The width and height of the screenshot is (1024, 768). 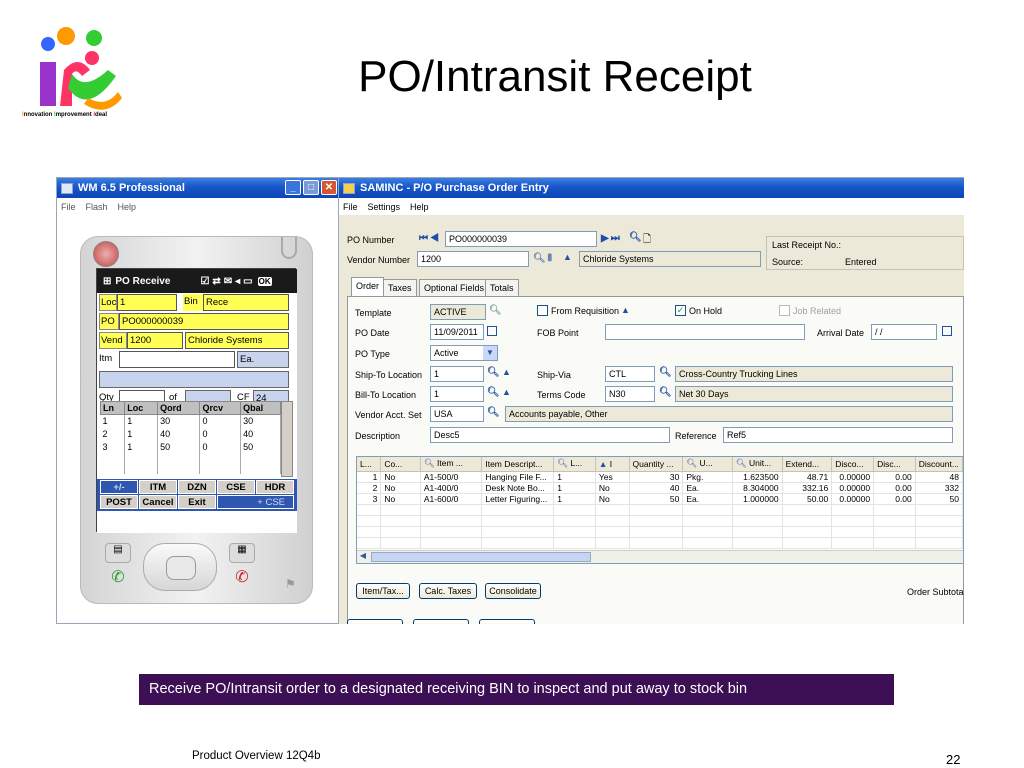 I want to click on scrollbar-thumb, so click(x=481, y=557).